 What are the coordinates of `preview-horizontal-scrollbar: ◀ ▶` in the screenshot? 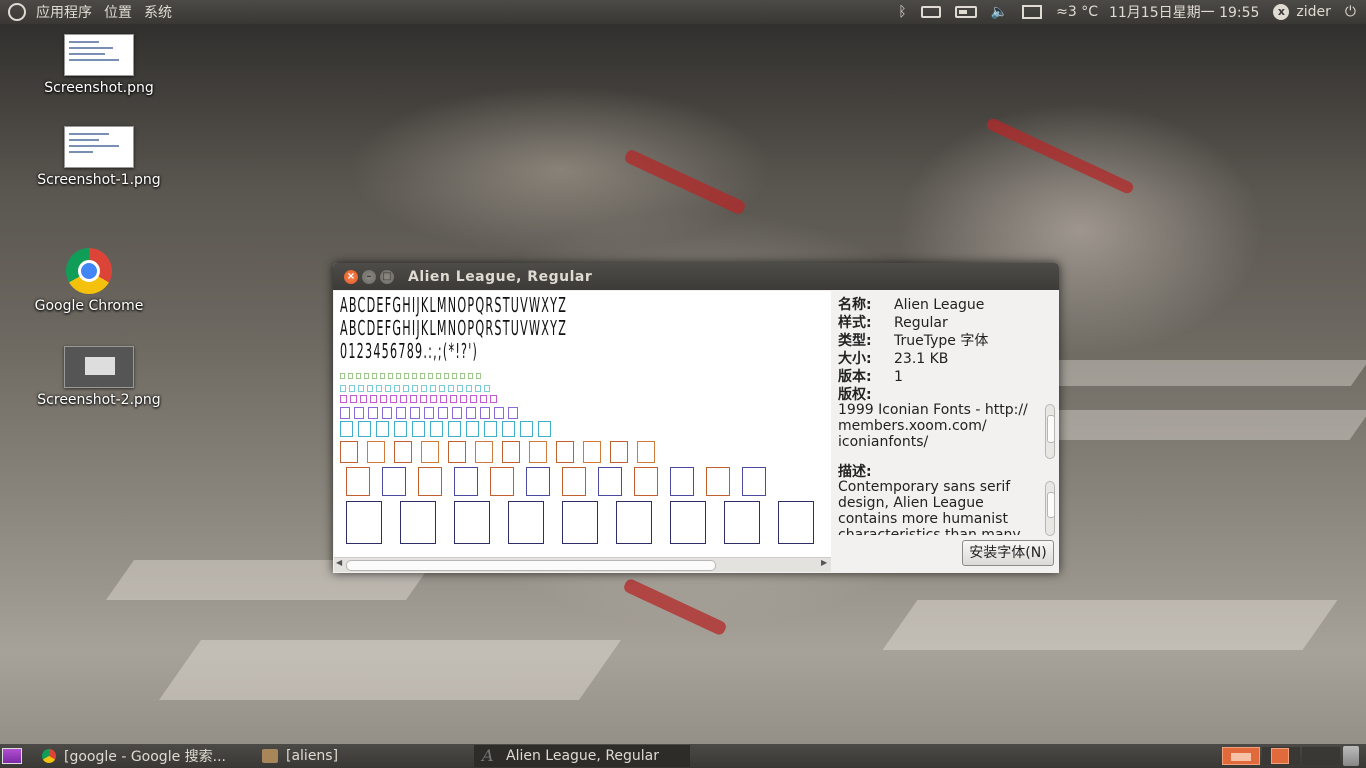 It's located at (582, 564).